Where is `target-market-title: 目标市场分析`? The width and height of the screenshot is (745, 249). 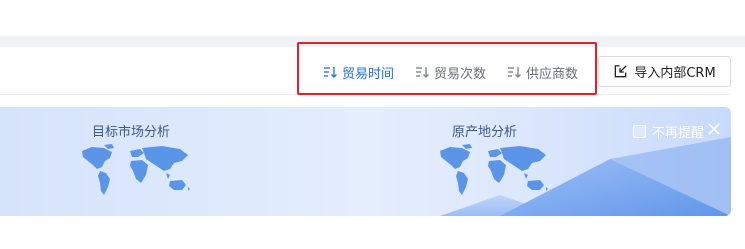
target-market-title: 目标市场分析 is located at coordinates (131, 132).